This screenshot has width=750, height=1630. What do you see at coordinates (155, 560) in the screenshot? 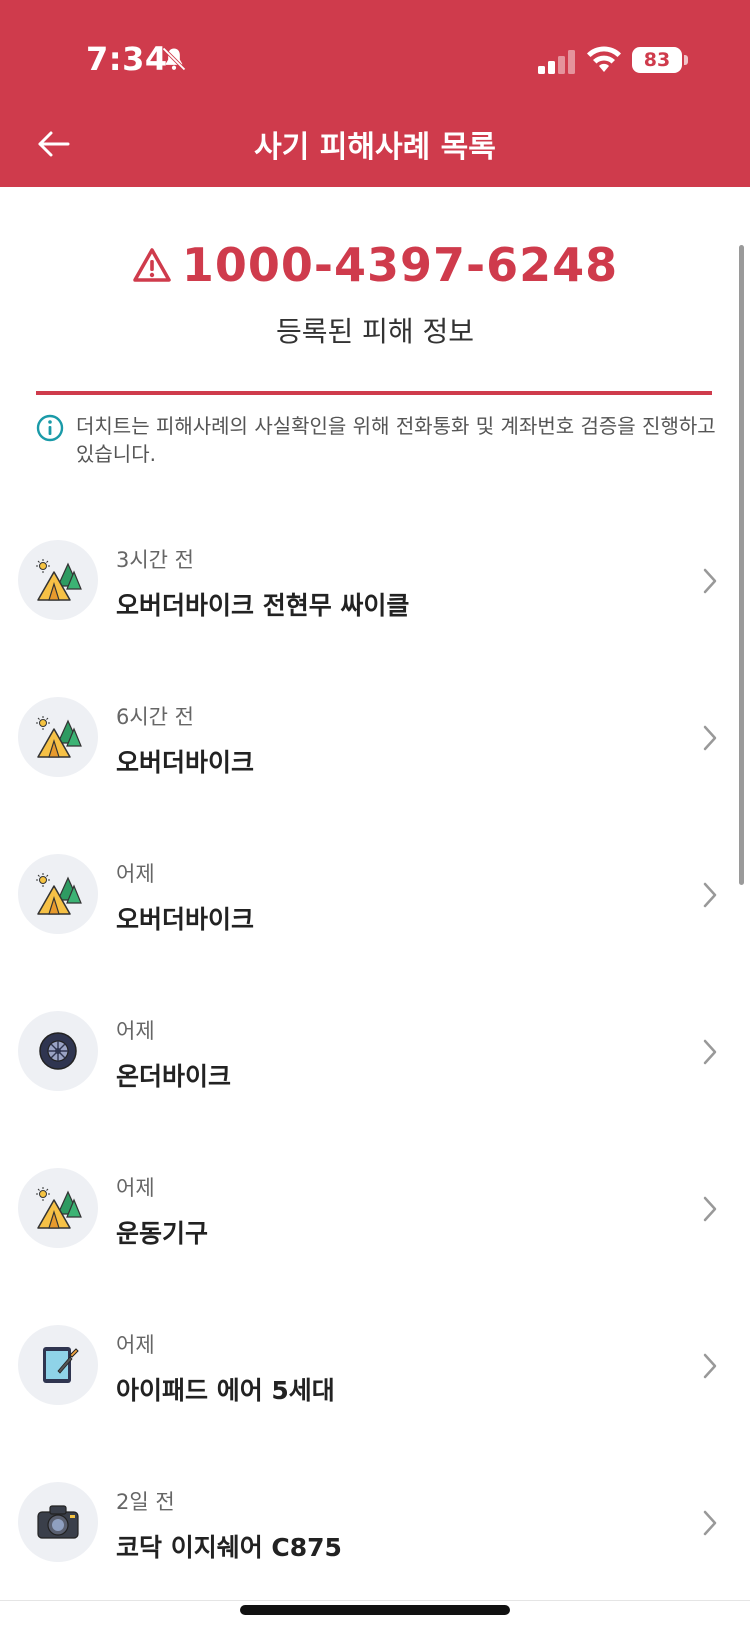
I see `case-time: 3시간 전` at bounding box center [155, 560].